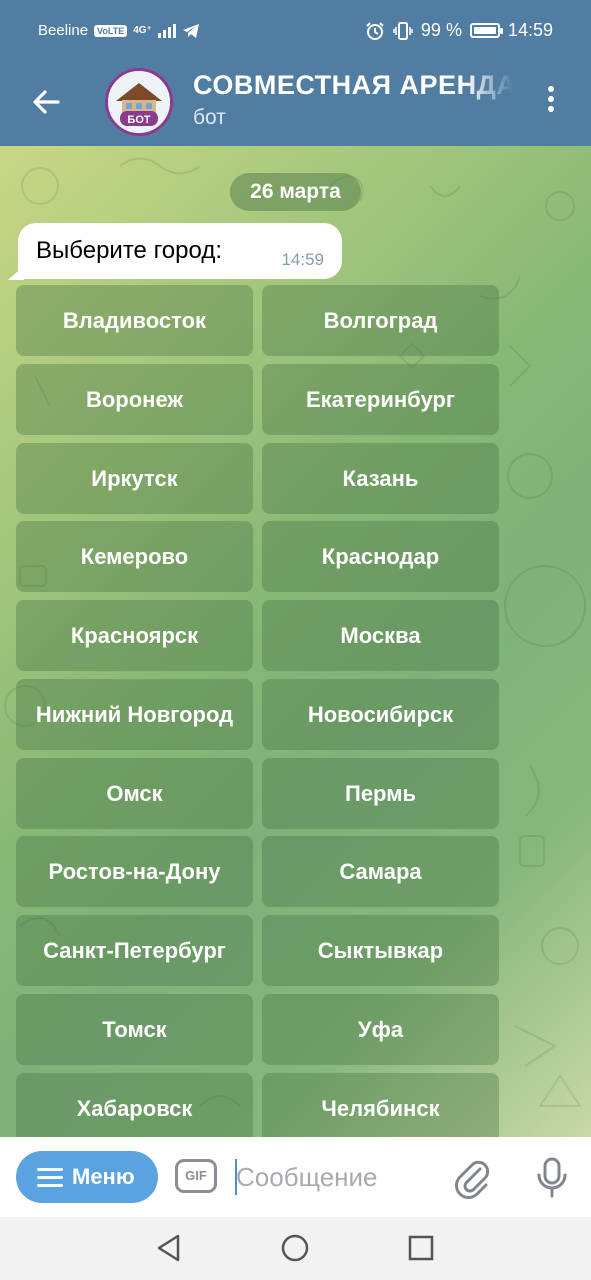  I want to click on city-button: Самара, so click(380, 871).